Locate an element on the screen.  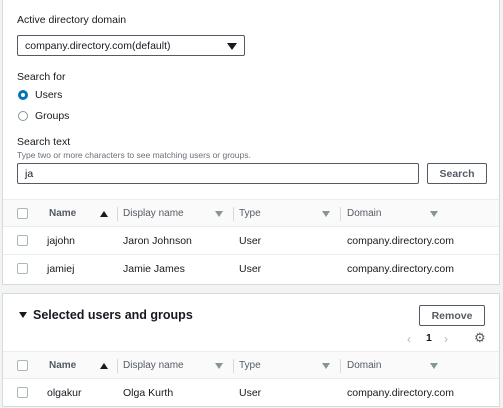
remove-button: Remove is located at coordinates (452, 315).